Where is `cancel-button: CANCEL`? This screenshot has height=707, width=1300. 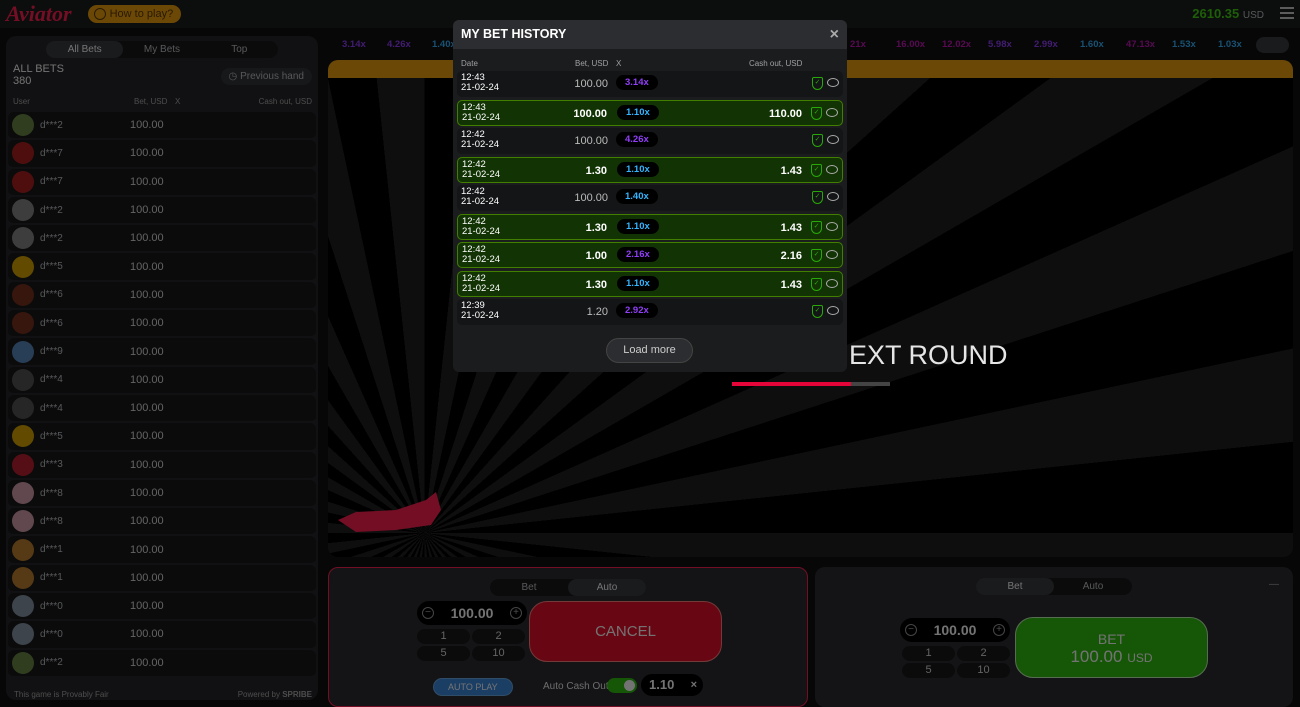 cancel-button: CANCEL is located at coordinates (625, 631).